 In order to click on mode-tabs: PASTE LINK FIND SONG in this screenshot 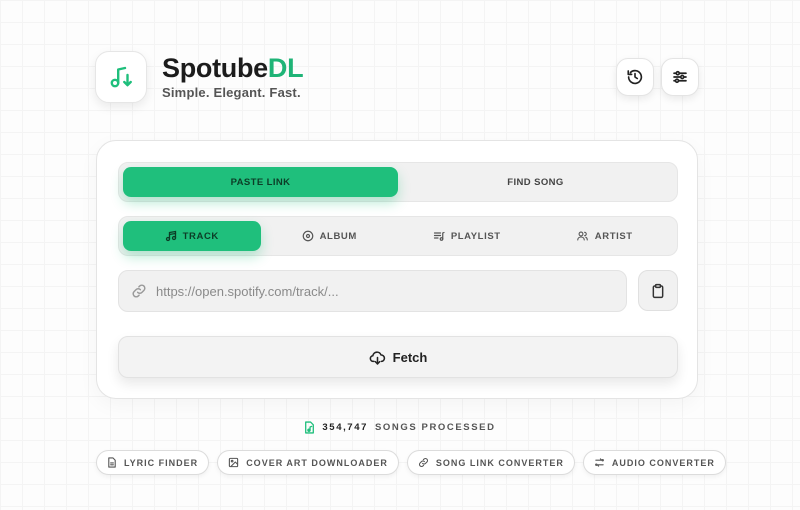, I will do `click(398, 182)`.